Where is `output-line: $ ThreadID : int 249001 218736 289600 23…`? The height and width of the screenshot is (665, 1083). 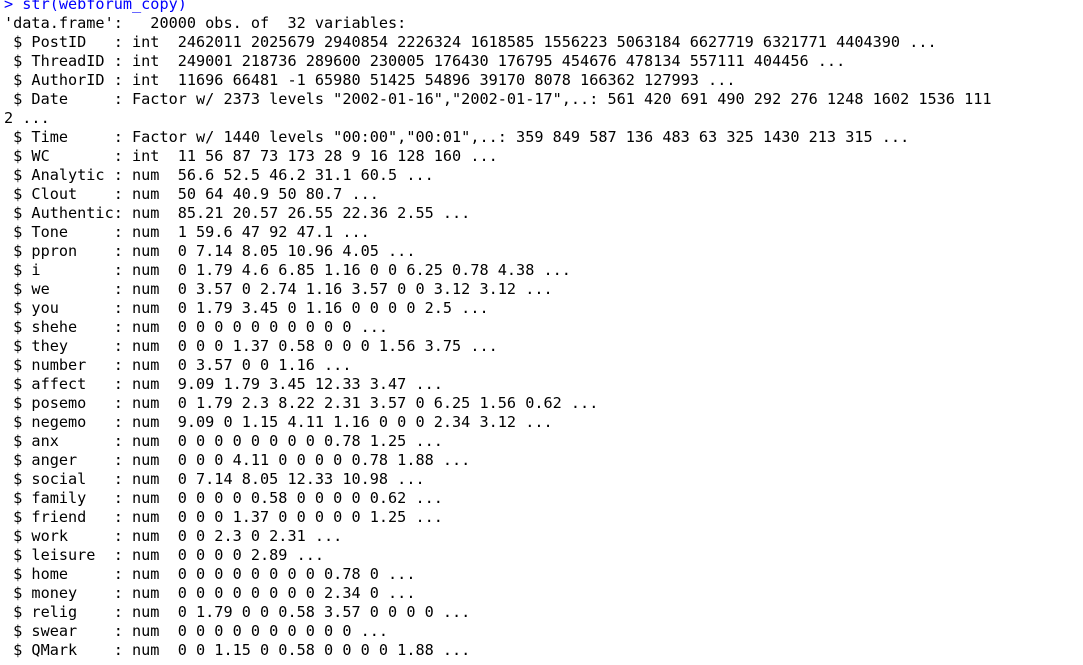 output-line: $ ThreadID : int 249001 218736 289600 23… is located at coordinates (425, 61).